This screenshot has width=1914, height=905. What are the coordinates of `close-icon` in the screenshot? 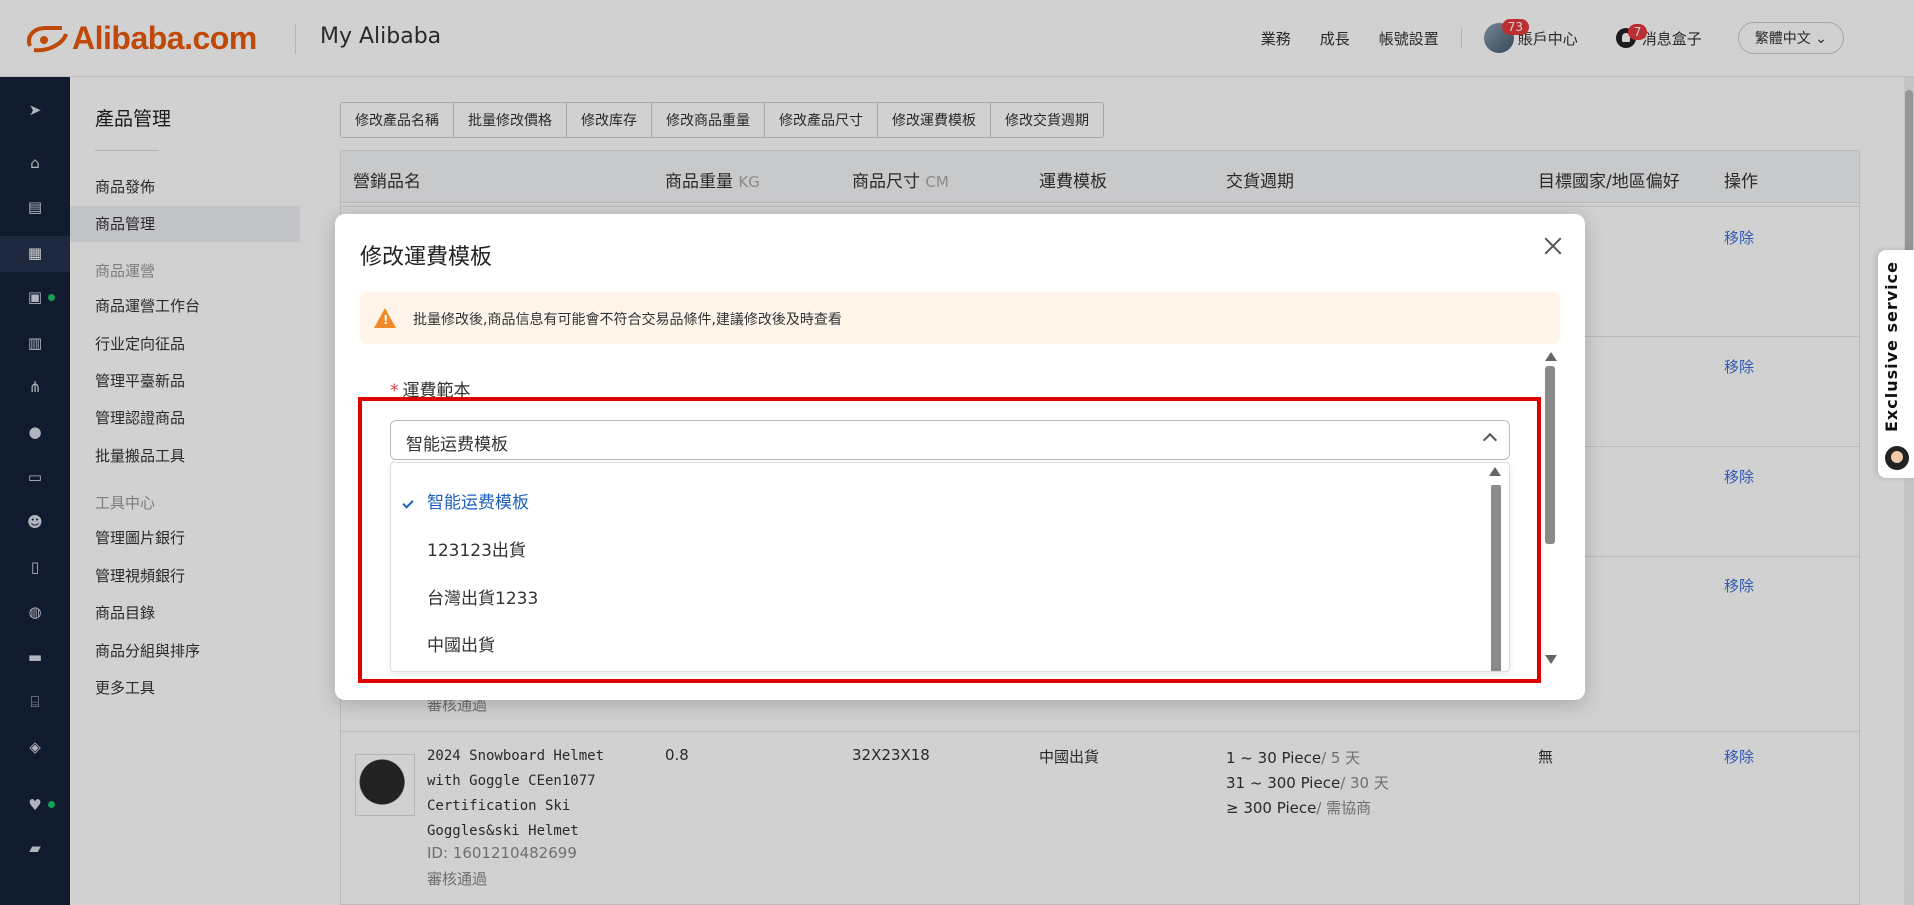 It's located at (1553, 246).